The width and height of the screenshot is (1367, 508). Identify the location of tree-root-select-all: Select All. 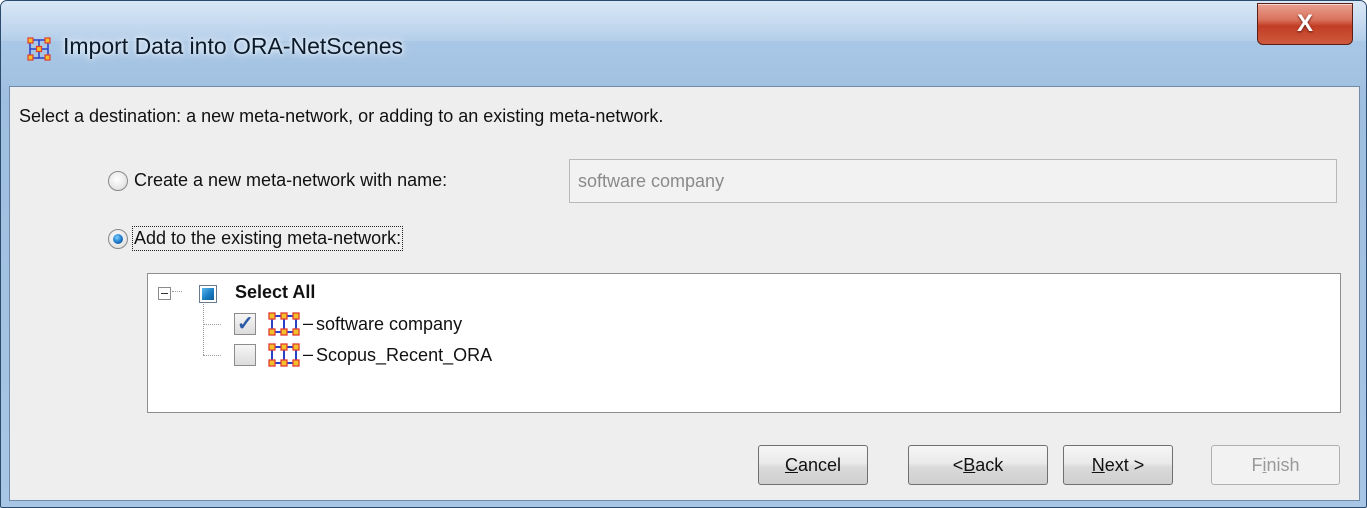
(744, 291).